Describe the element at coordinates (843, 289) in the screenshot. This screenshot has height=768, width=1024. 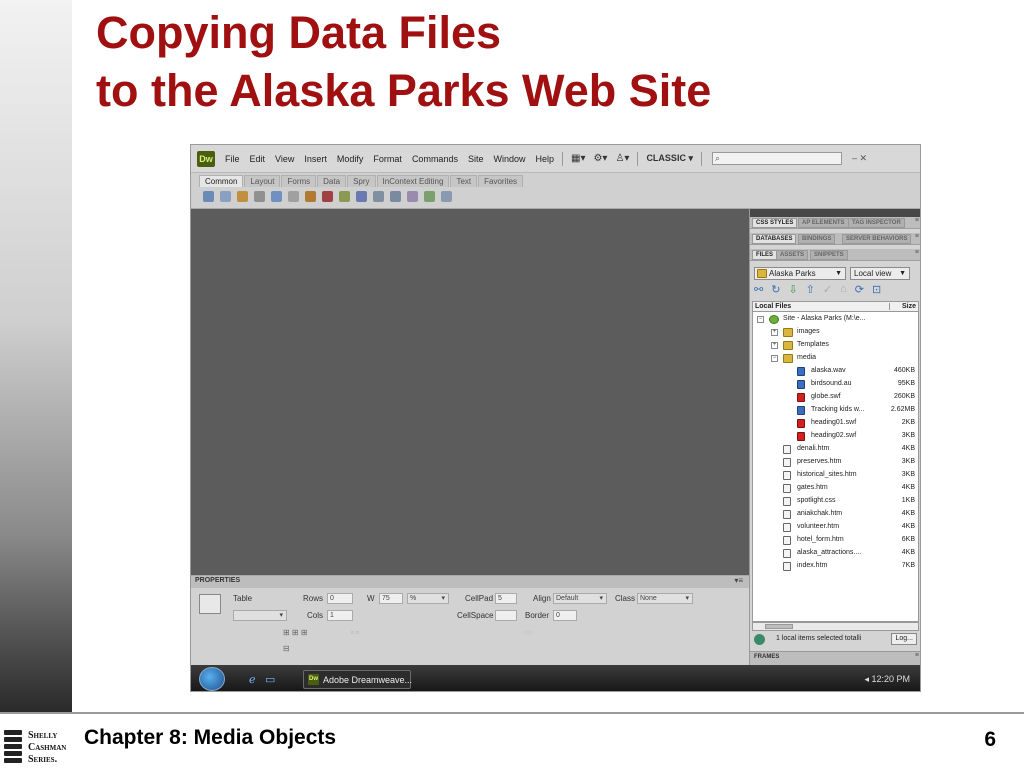
I see `check-in-icon: ⌂` at that location.